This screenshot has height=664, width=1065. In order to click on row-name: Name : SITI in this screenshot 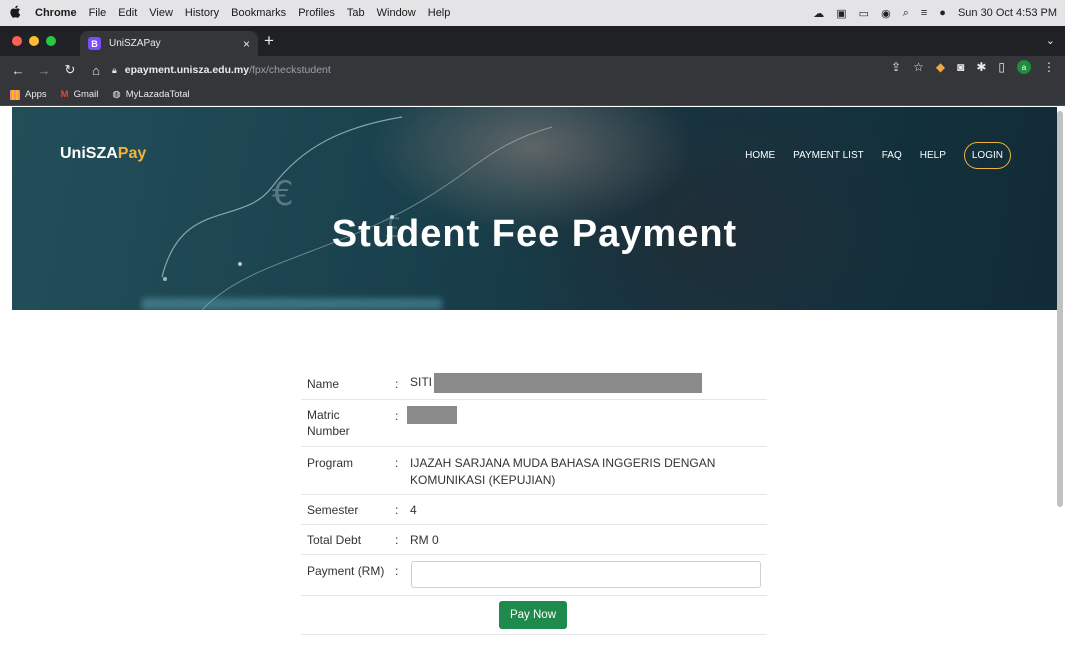, I will do `click(534, 384)`.